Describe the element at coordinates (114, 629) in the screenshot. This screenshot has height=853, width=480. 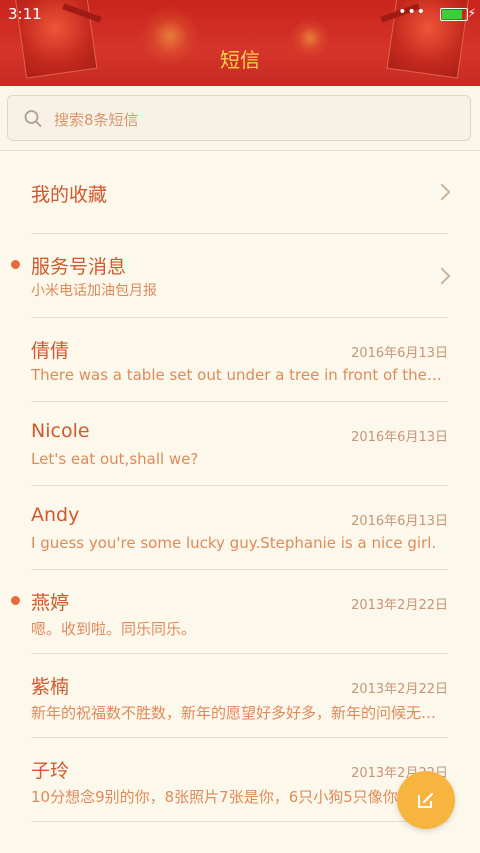
I see `conversation-snippet: 嗯。收到啦。同乐同乐。` at that location.